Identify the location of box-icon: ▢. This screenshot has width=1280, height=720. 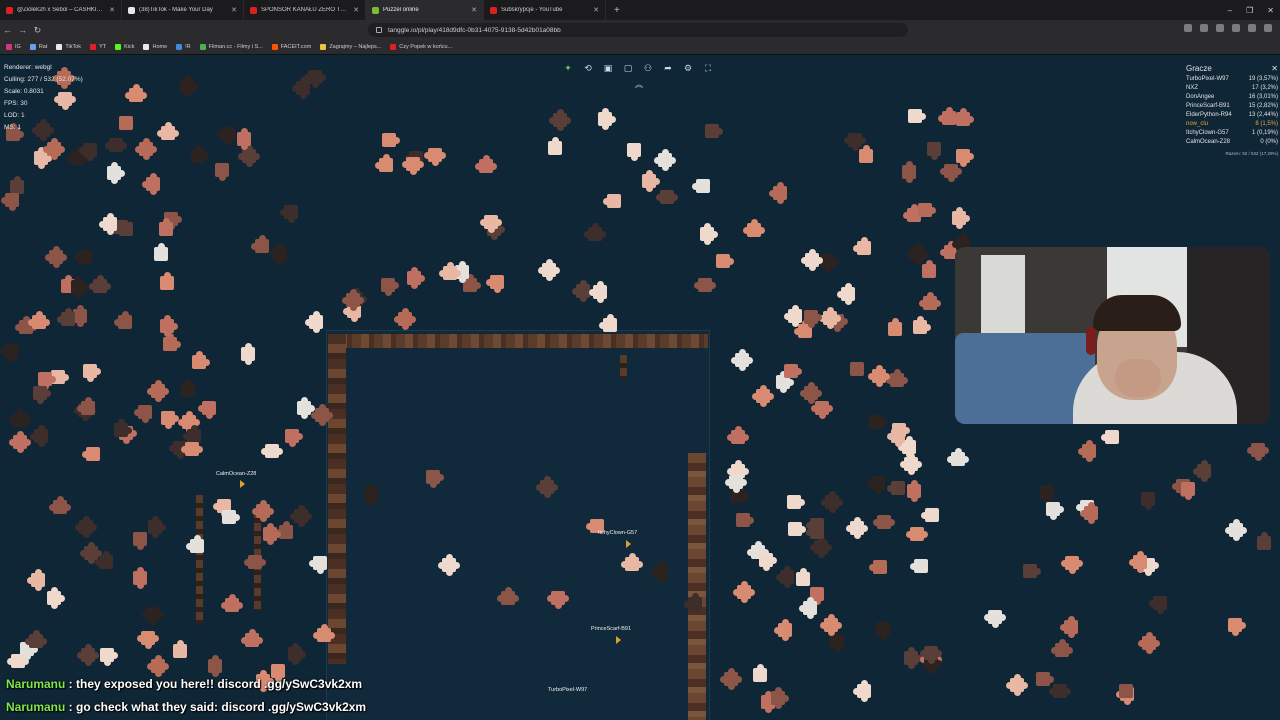
(628, 68).